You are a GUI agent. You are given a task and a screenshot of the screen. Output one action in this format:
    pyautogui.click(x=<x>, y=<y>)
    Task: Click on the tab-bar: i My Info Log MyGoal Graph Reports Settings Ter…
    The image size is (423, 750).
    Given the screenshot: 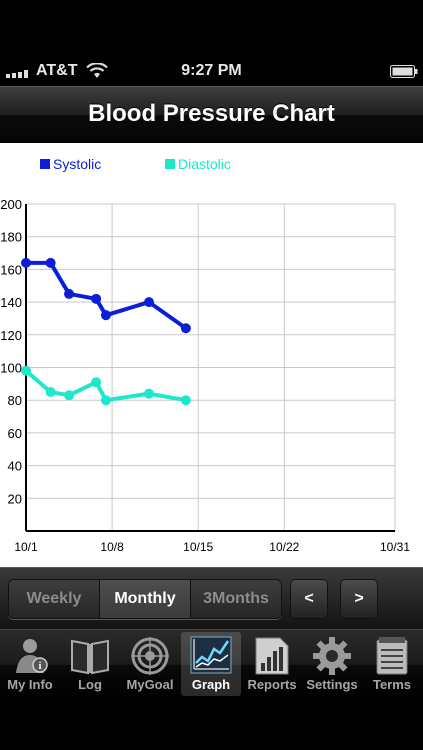 What is the action you would take?
    pyautogui.click(x=211, y=664)
    